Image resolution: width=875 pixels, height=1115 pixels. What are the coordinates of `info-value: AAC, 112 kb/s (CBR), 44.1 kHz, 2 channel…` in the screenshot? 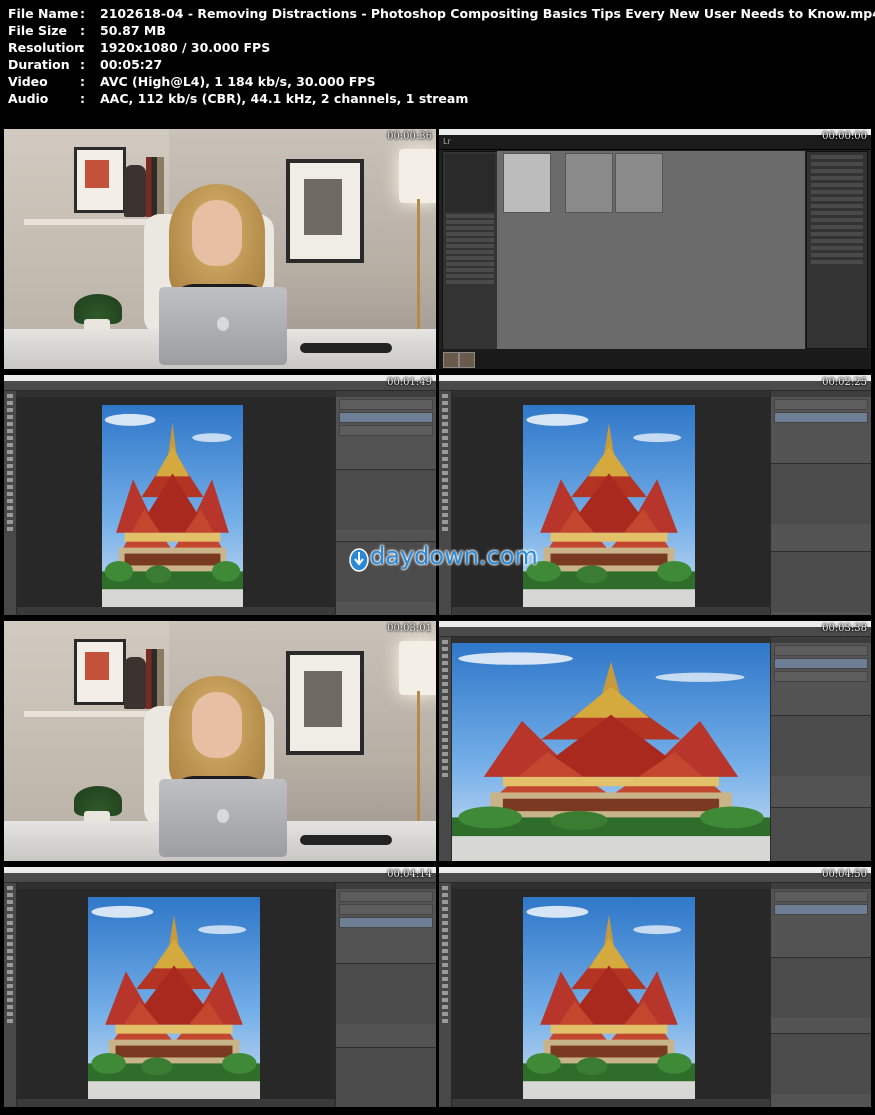 It's located at (284, 98).